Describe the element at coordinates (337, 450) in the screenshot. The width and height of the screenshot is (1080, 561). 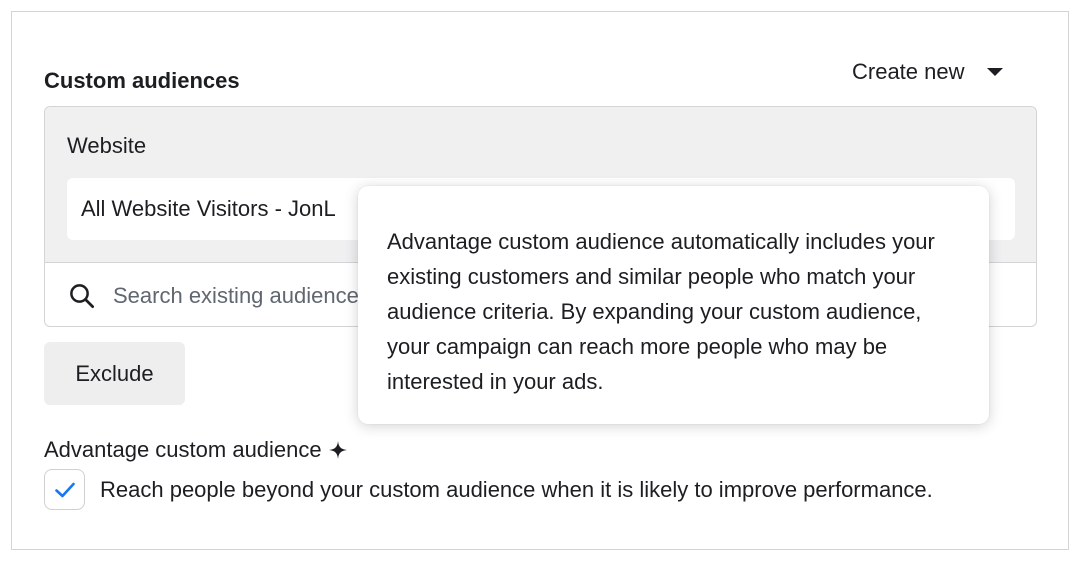
I see `sparkle-icon` at that location.